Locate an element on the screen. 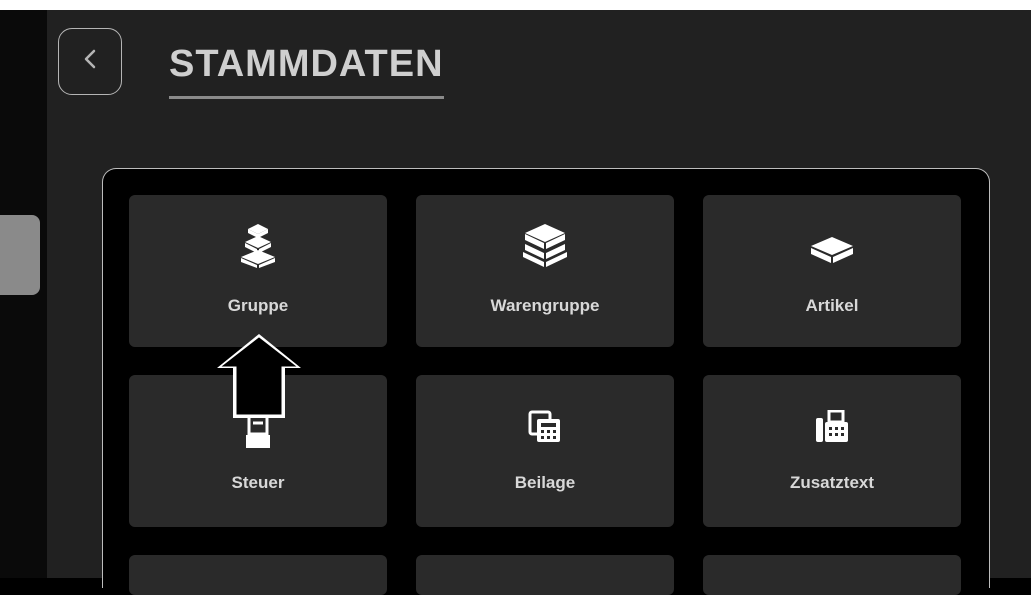  tile-label: Gruppe is located at coordinates (258, 305).